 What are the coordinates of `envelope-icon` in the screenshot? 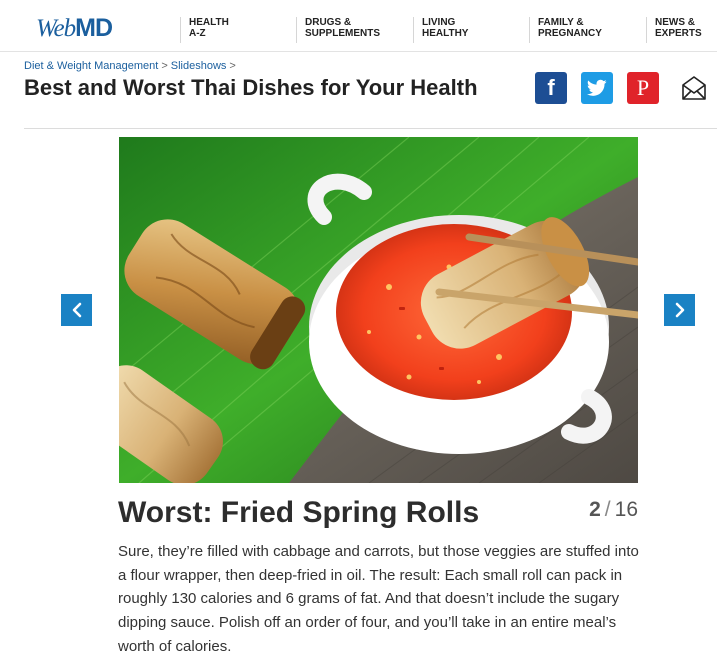 It's located at (694, 88).